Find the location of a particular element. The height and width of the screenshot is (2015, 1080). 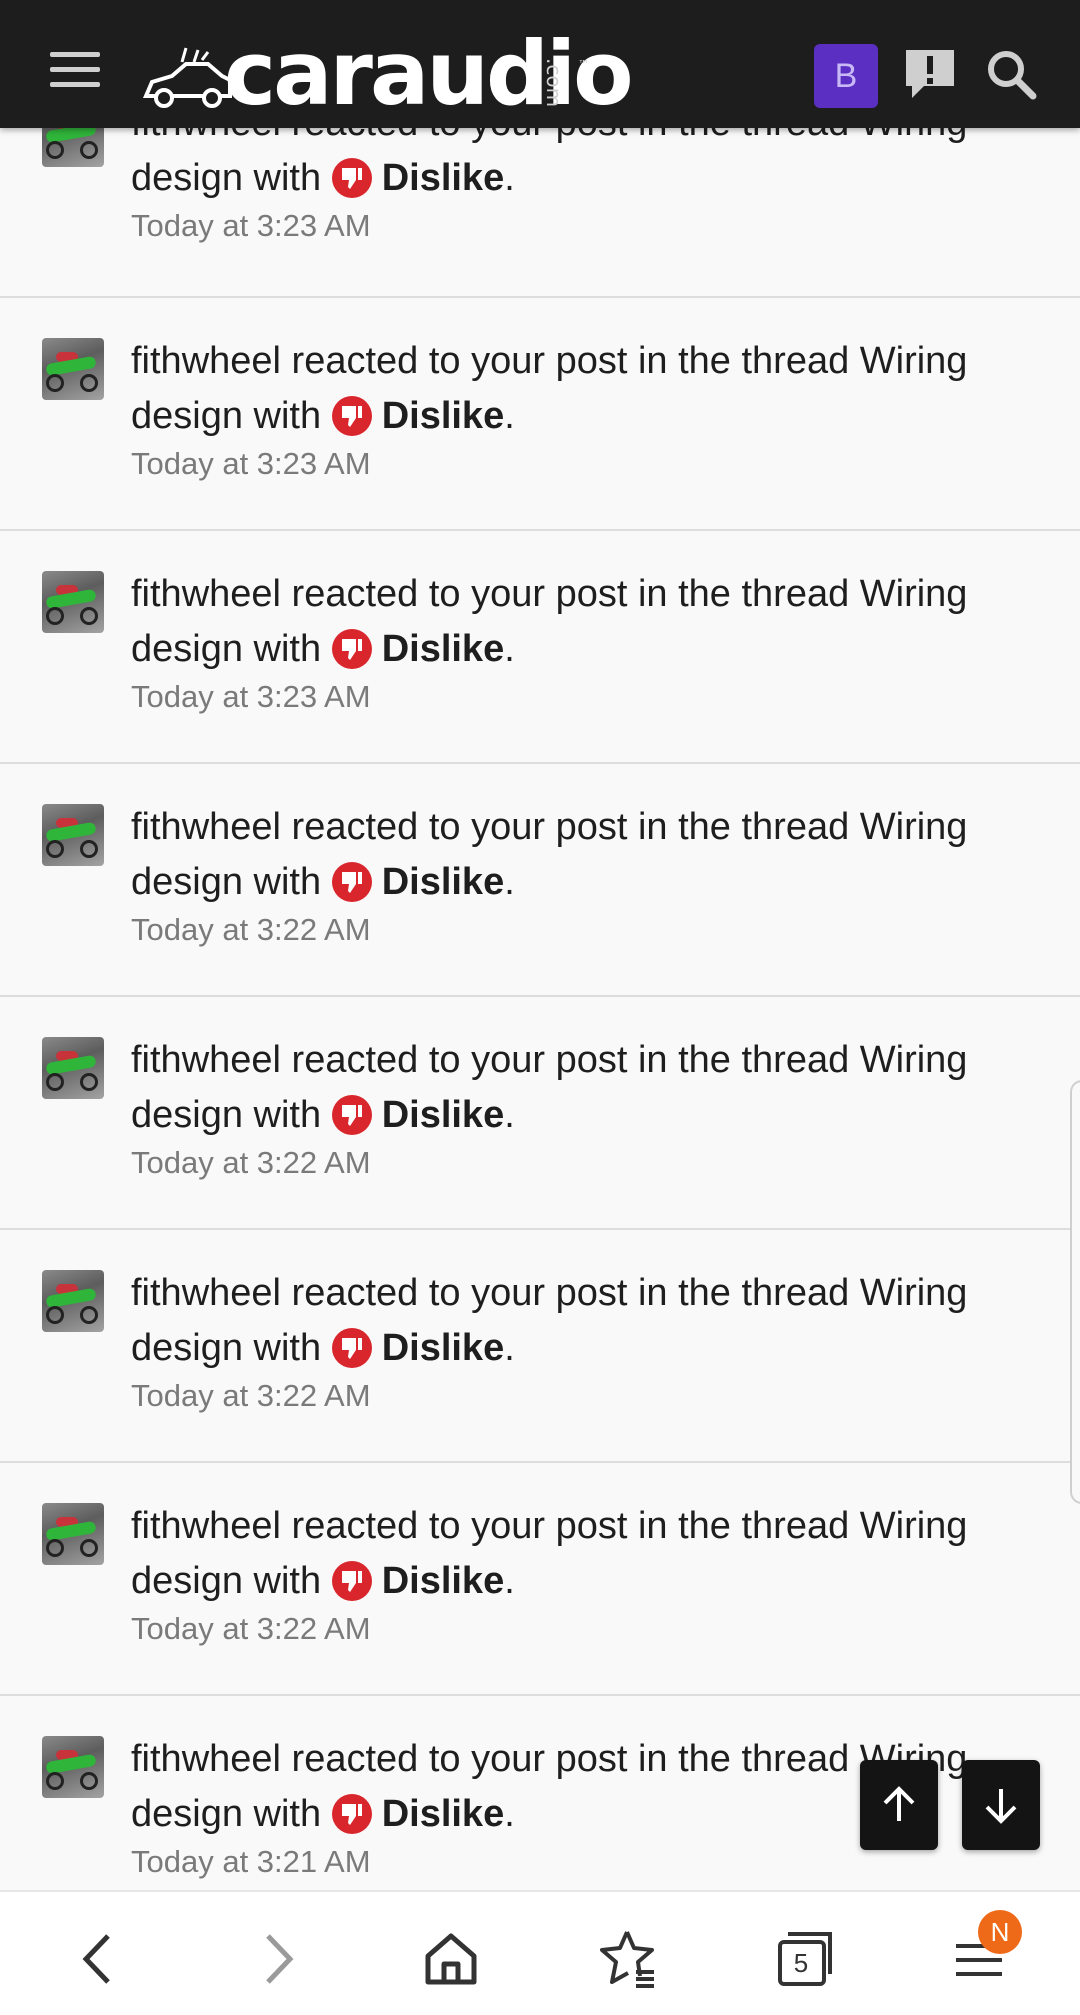

tabs-icon: 5 is located at coordinates (803, 1959).